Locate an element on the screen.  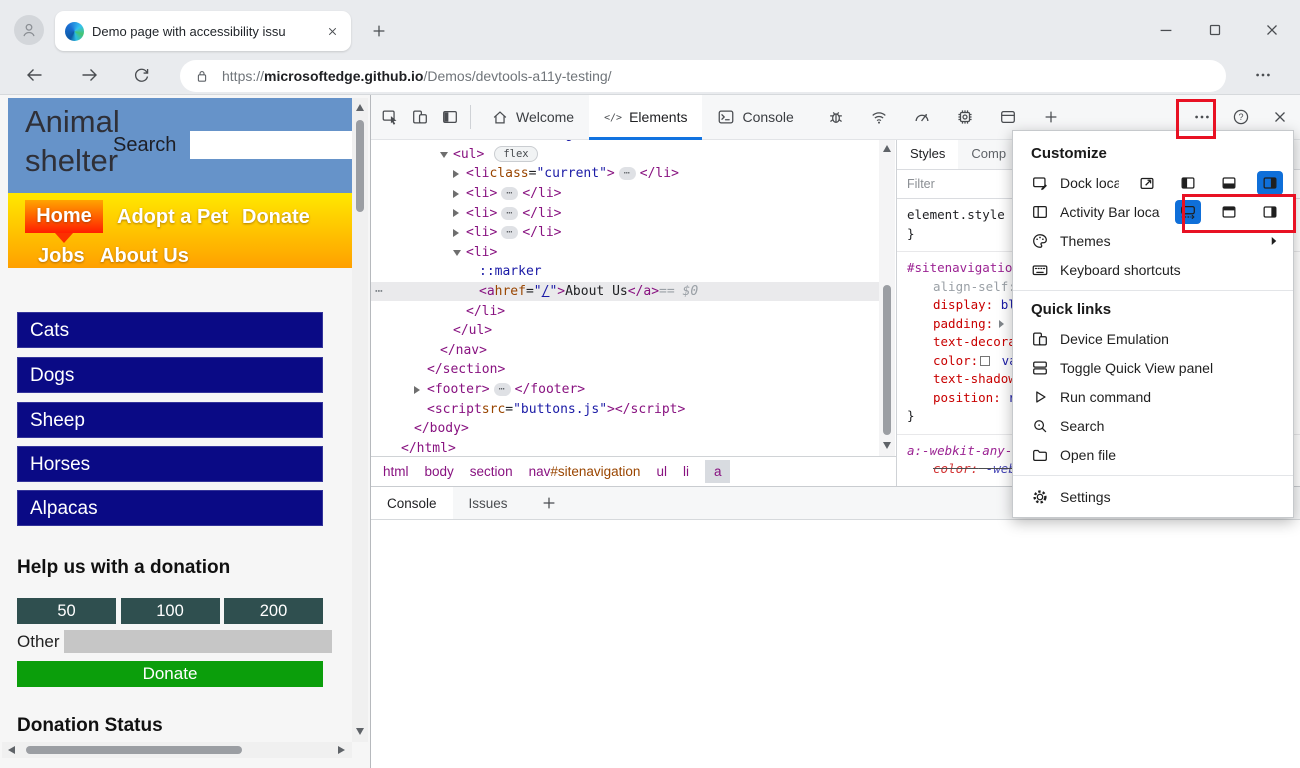
window-close-button is located at coordinates (1272, 30).